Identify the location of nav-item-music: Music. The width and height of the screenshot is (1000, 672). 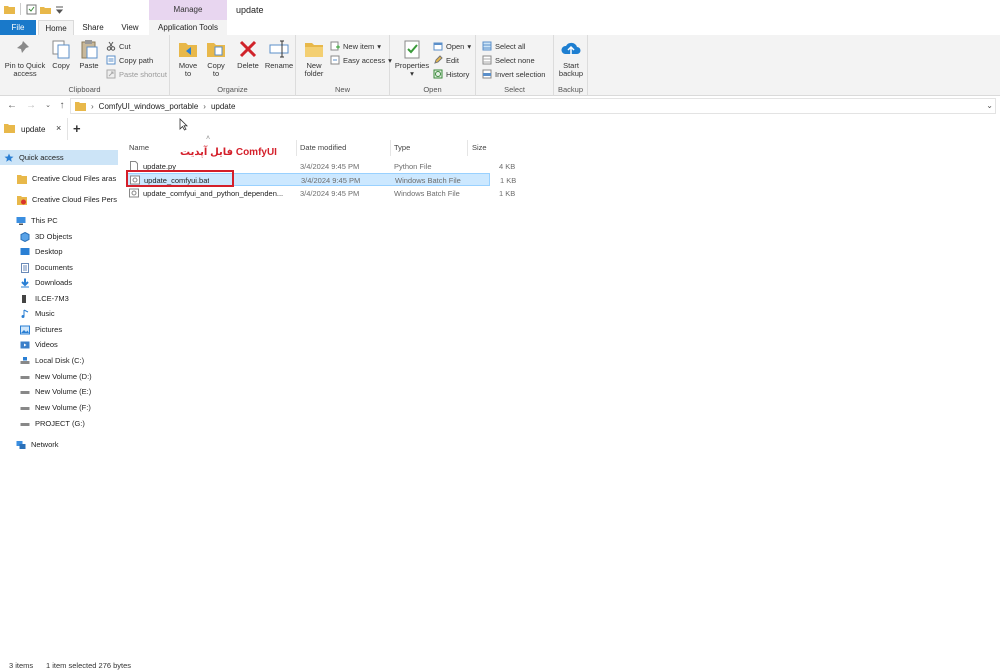
(59, 313).